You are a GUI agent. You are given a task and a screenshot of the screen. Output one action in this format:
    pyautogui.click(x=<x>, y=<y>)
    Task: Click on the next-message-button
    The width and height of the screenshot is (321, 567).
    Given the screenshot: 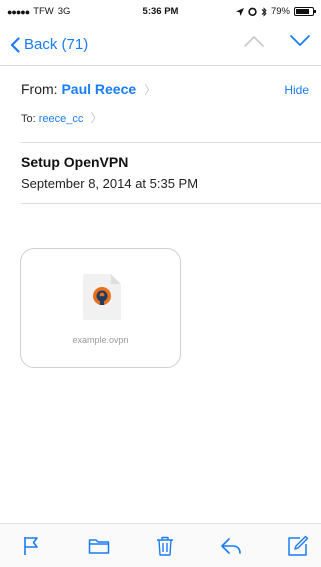 What is the action you would take?
    pyautogui.click(x=300, y=41)
    